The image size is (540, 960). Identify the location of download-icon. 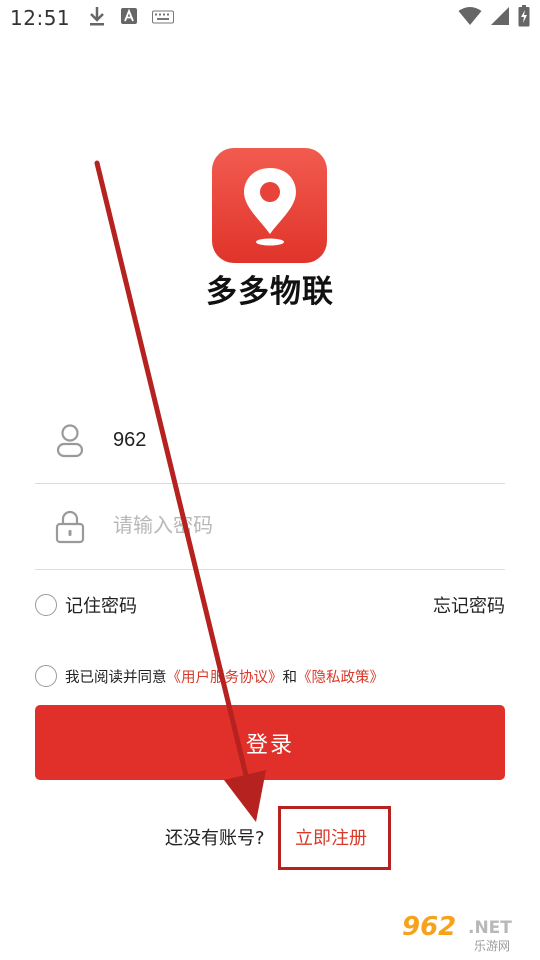
(97, 18).